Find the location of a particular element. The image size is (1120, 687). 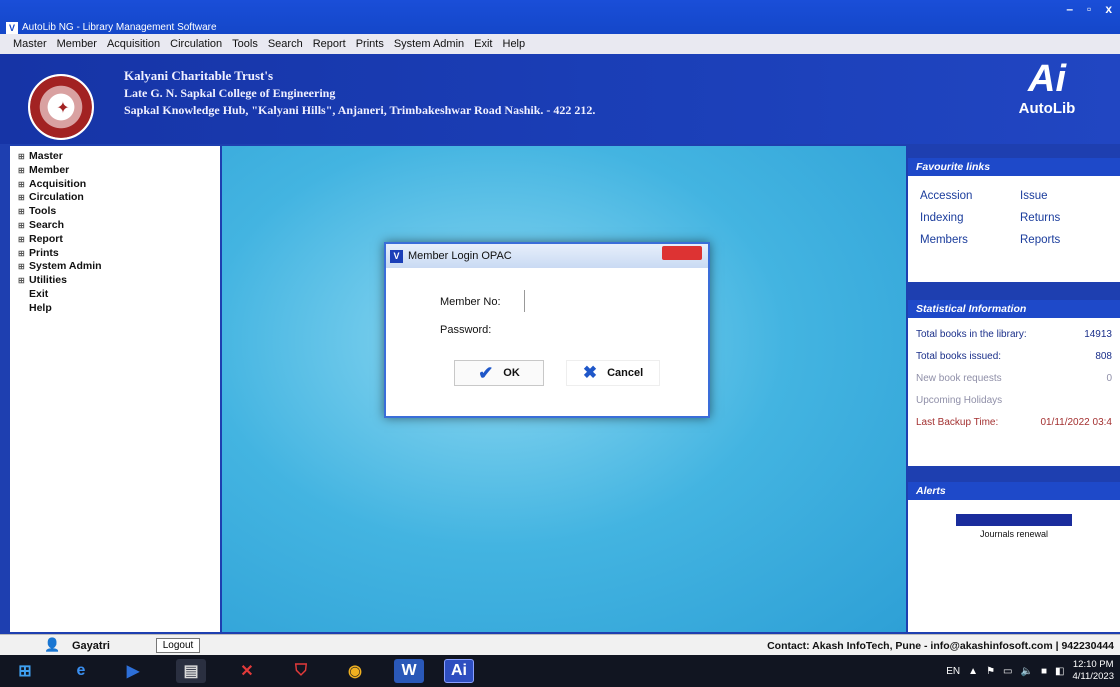

menu-tools: Tools is located at coordinates (245, 44).